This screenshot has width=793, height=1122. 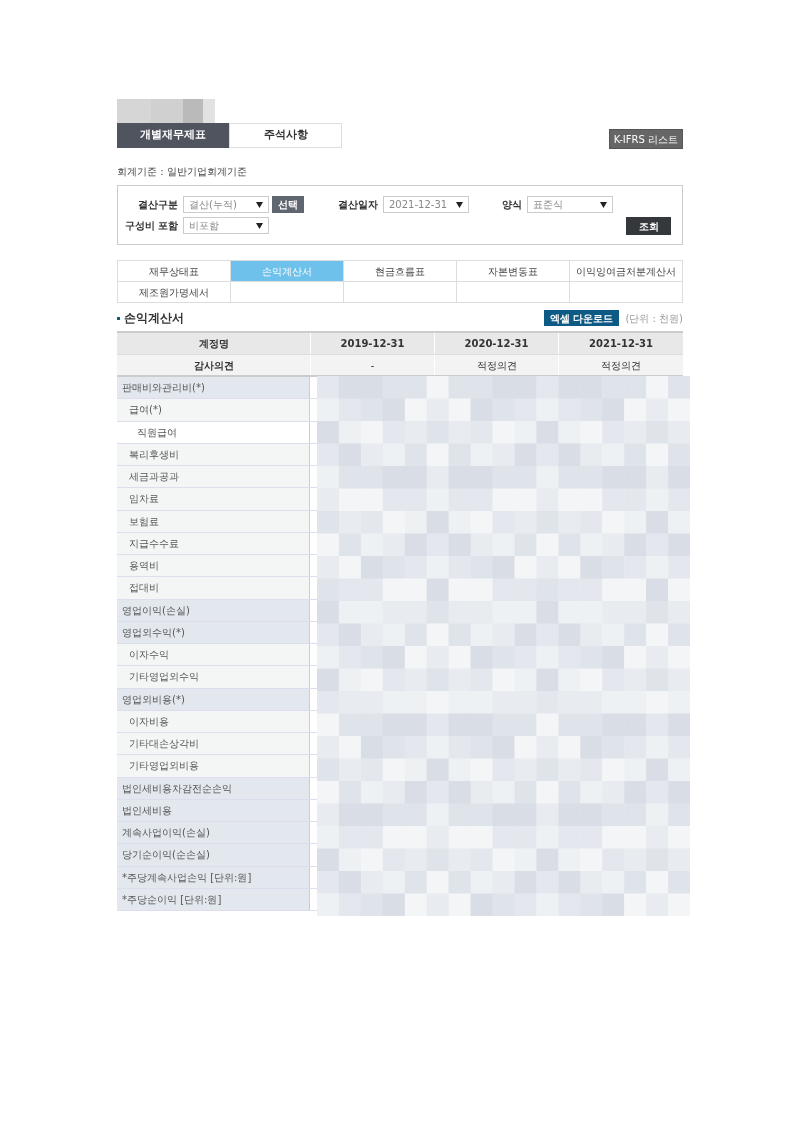 I want to click on search-button: 조회, so click(x=648, y=226).